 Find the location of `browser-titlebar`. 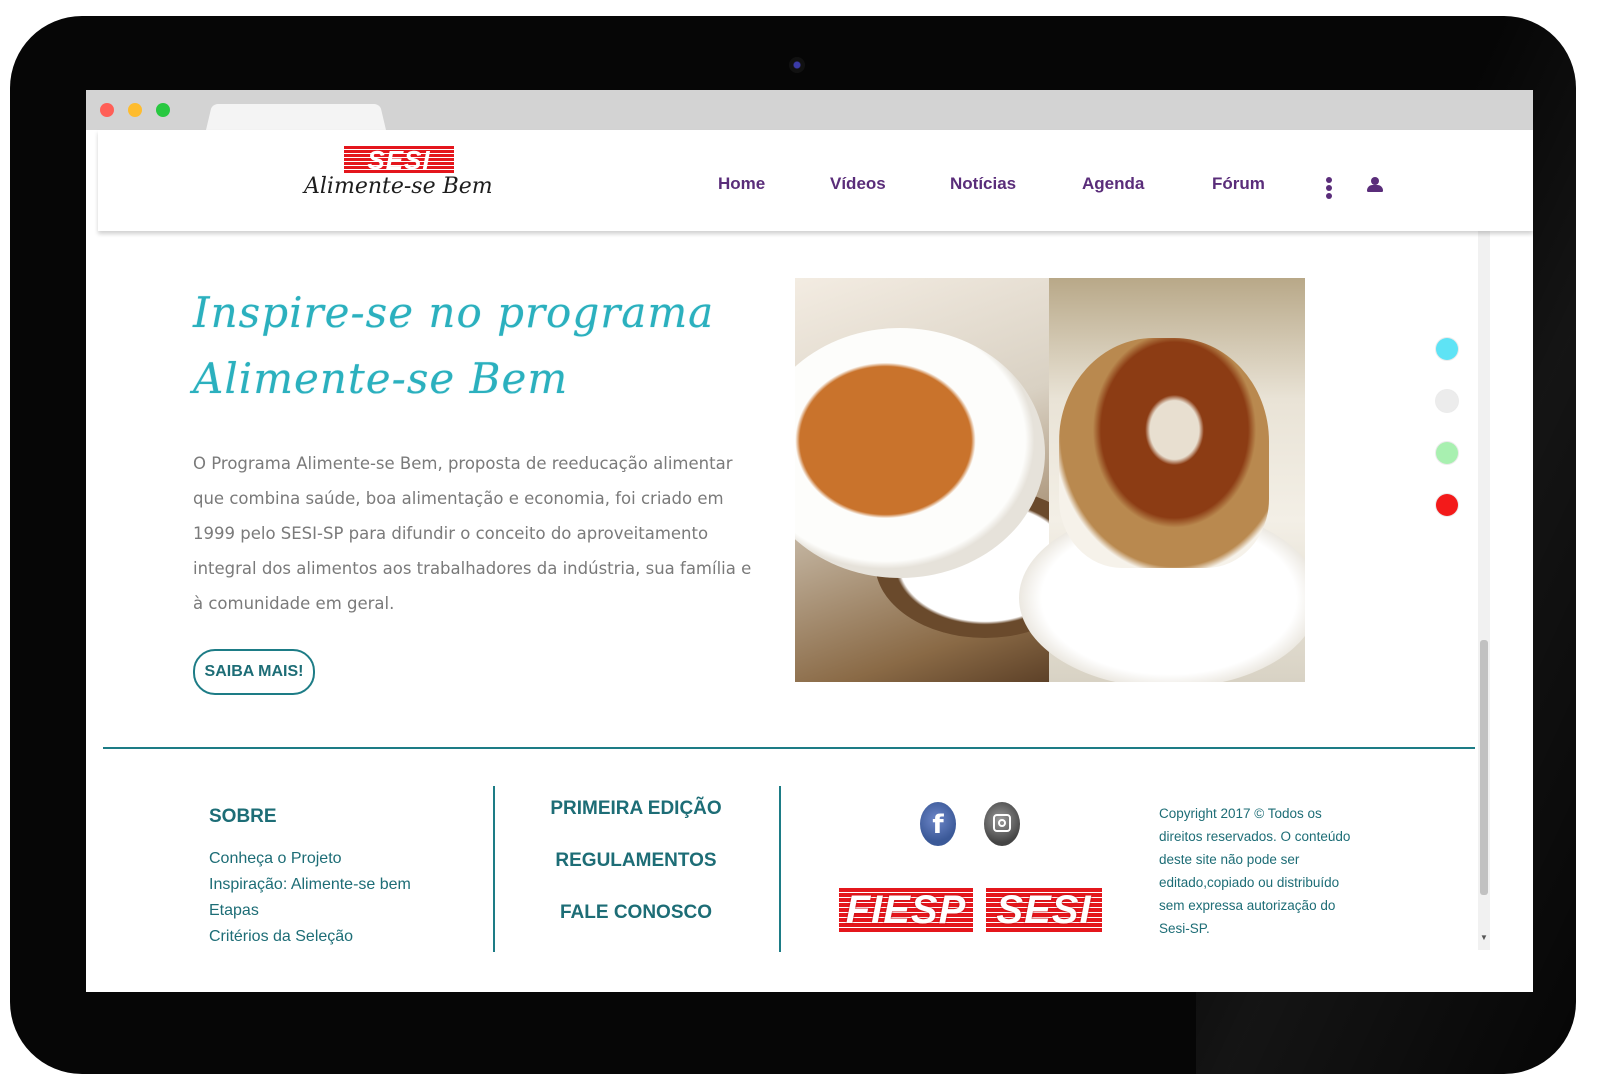

browser-titlebar is located at coordinates (809, 110).